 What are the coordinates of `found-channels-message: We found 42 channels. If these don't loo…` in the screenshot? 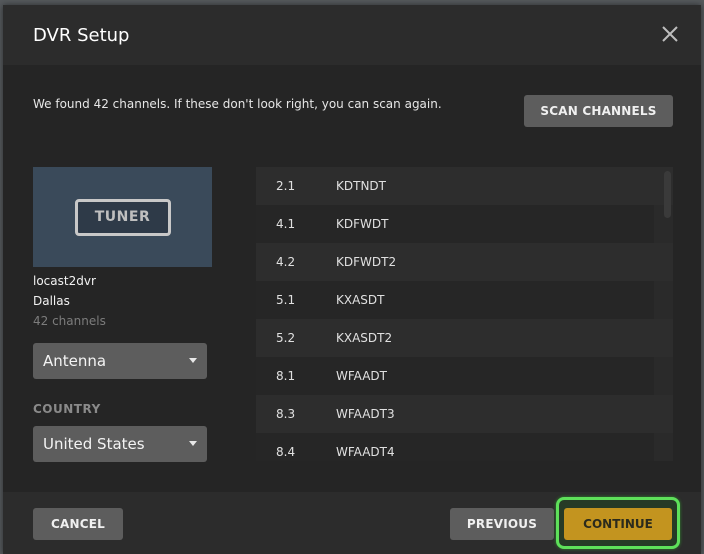 It's located at (237, 104).